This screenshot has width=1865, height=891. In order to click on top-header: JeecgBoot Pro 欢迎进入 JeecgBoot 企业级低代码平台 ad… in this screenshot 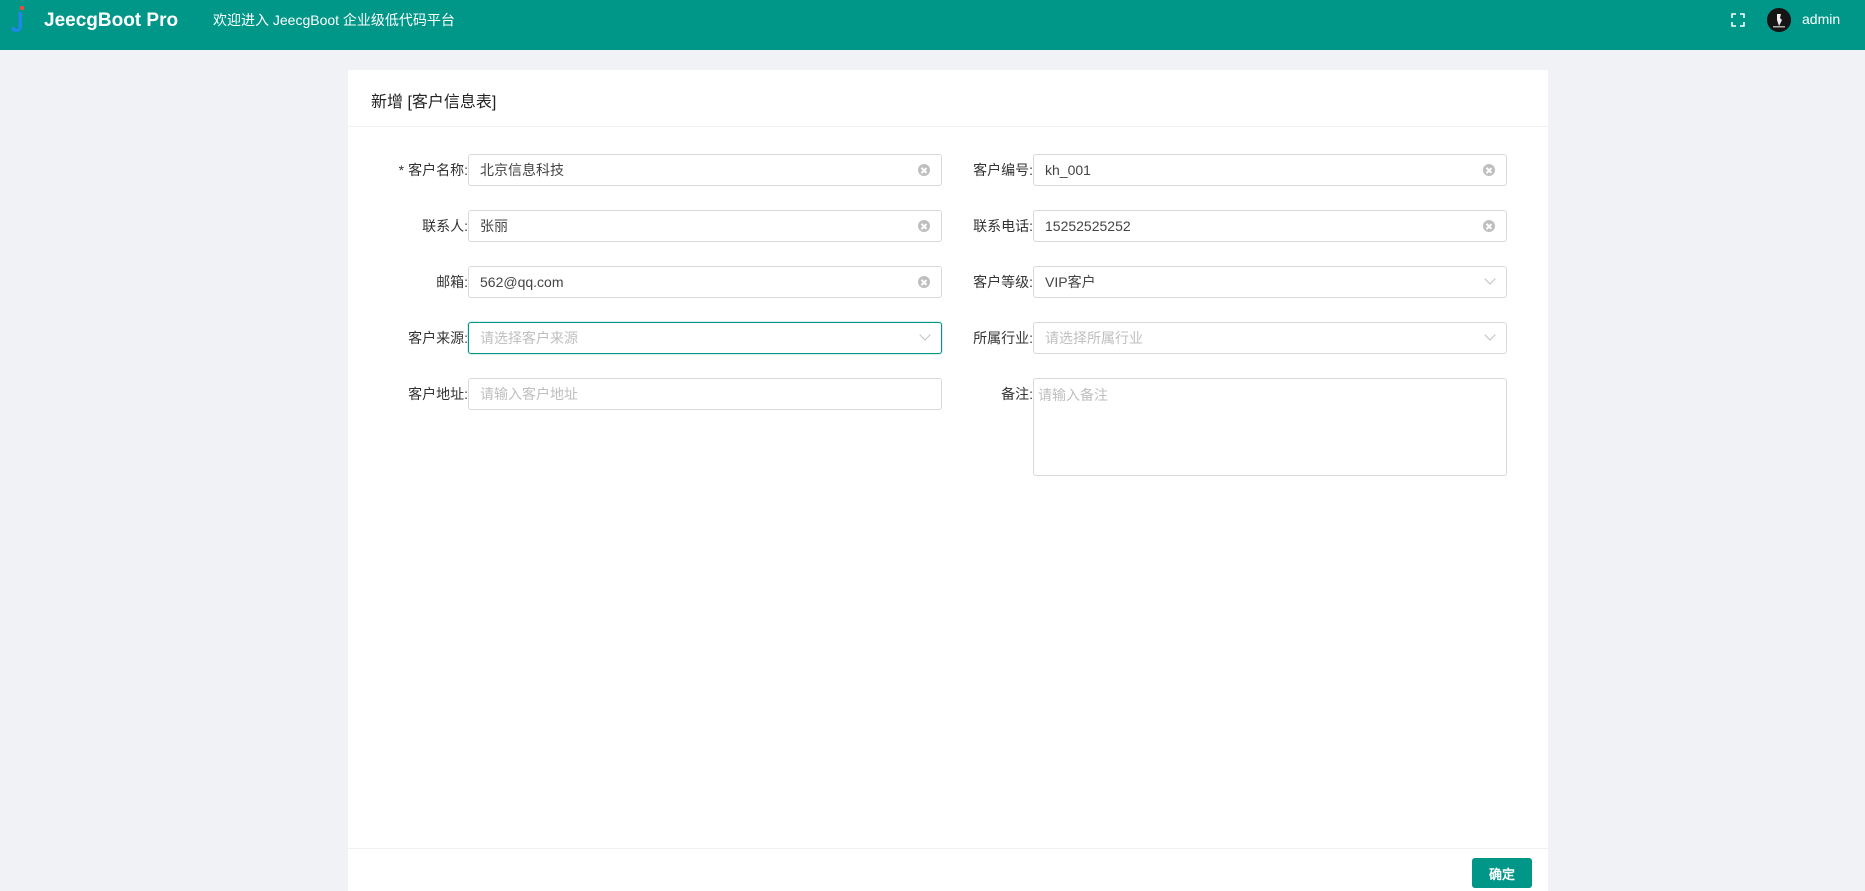, I will do `click(932, 25)`.